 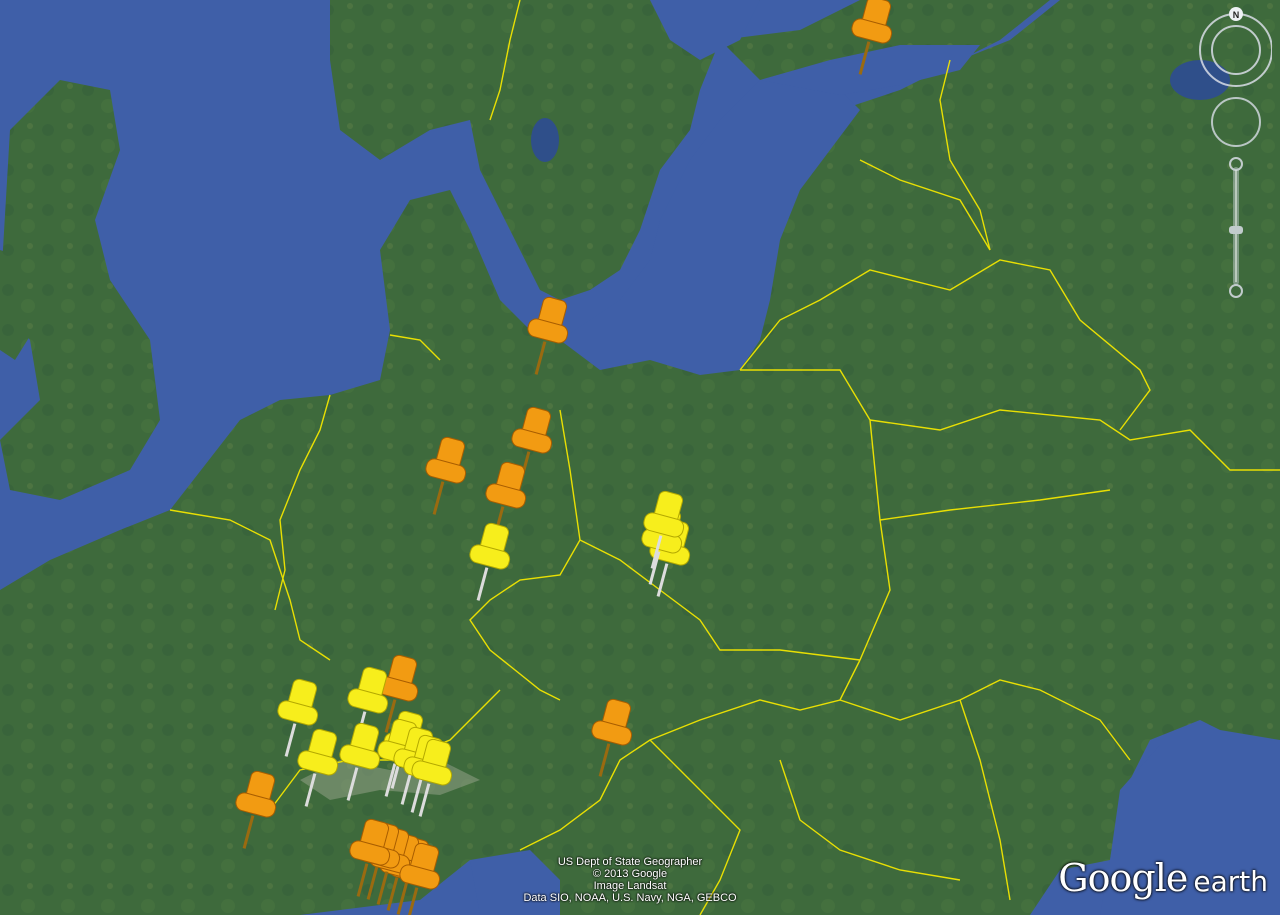 What do you see at coordinates (1235, 156) in the screenshot?
I see `navigation-controls: N` at bounding box center [1235, 156].